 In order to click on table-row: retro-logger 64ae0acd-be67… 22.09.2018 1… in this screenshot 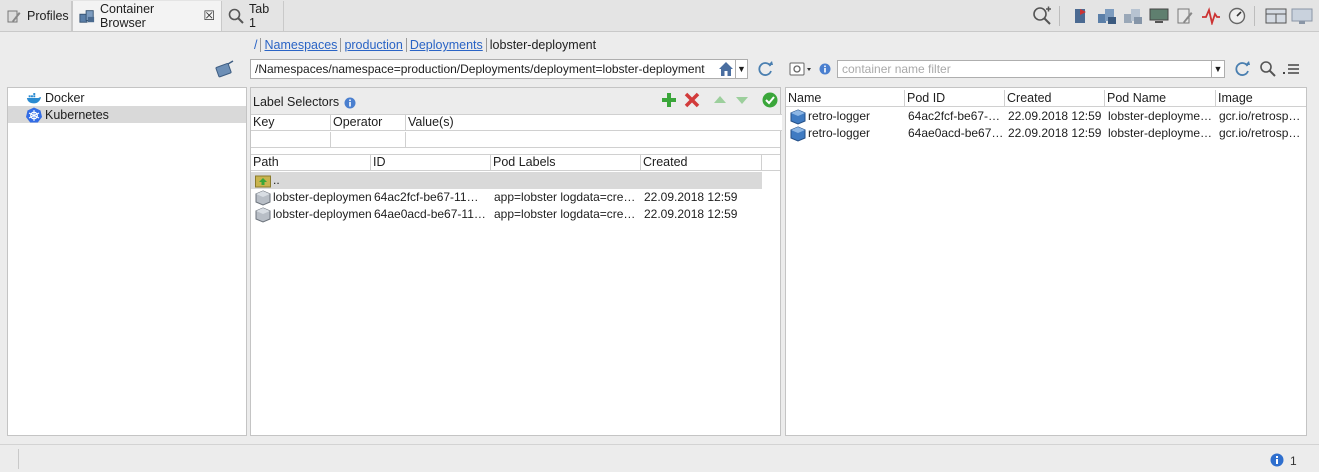, I will do `click(1046, 133)`.